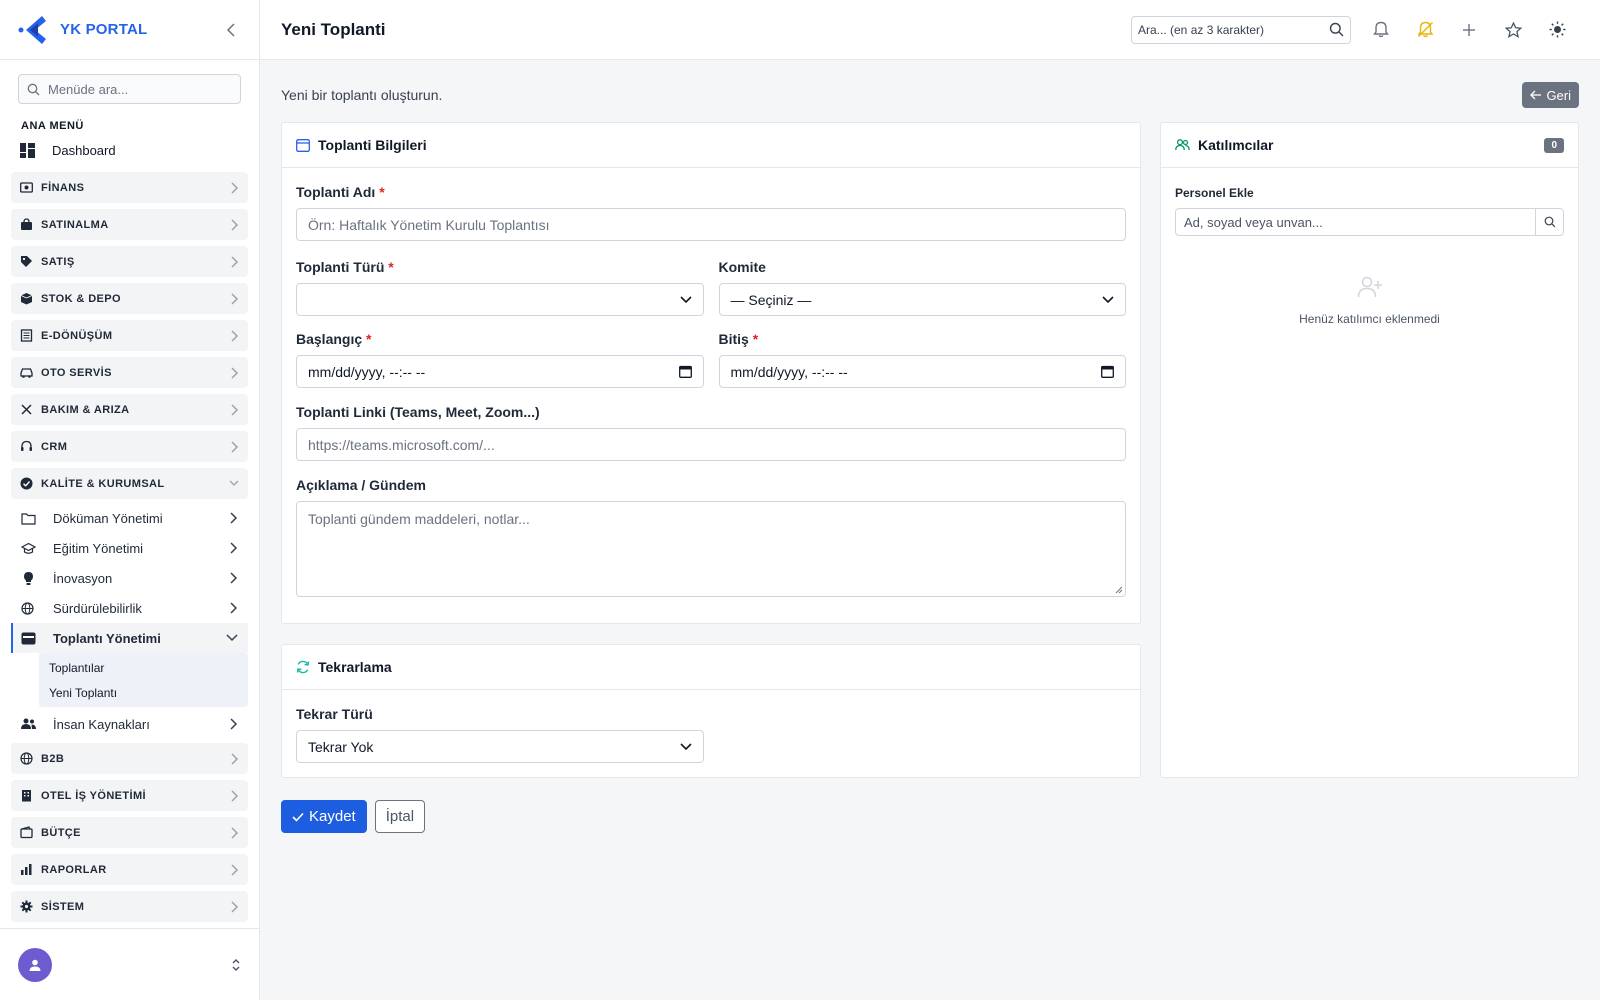 This screenshot has width=1600, height=1000. Describe the element at coordinates (129, 335) in the screenshot. I see `nav-group-e-donusum: E-DÖNÜŞÜM` at that location.